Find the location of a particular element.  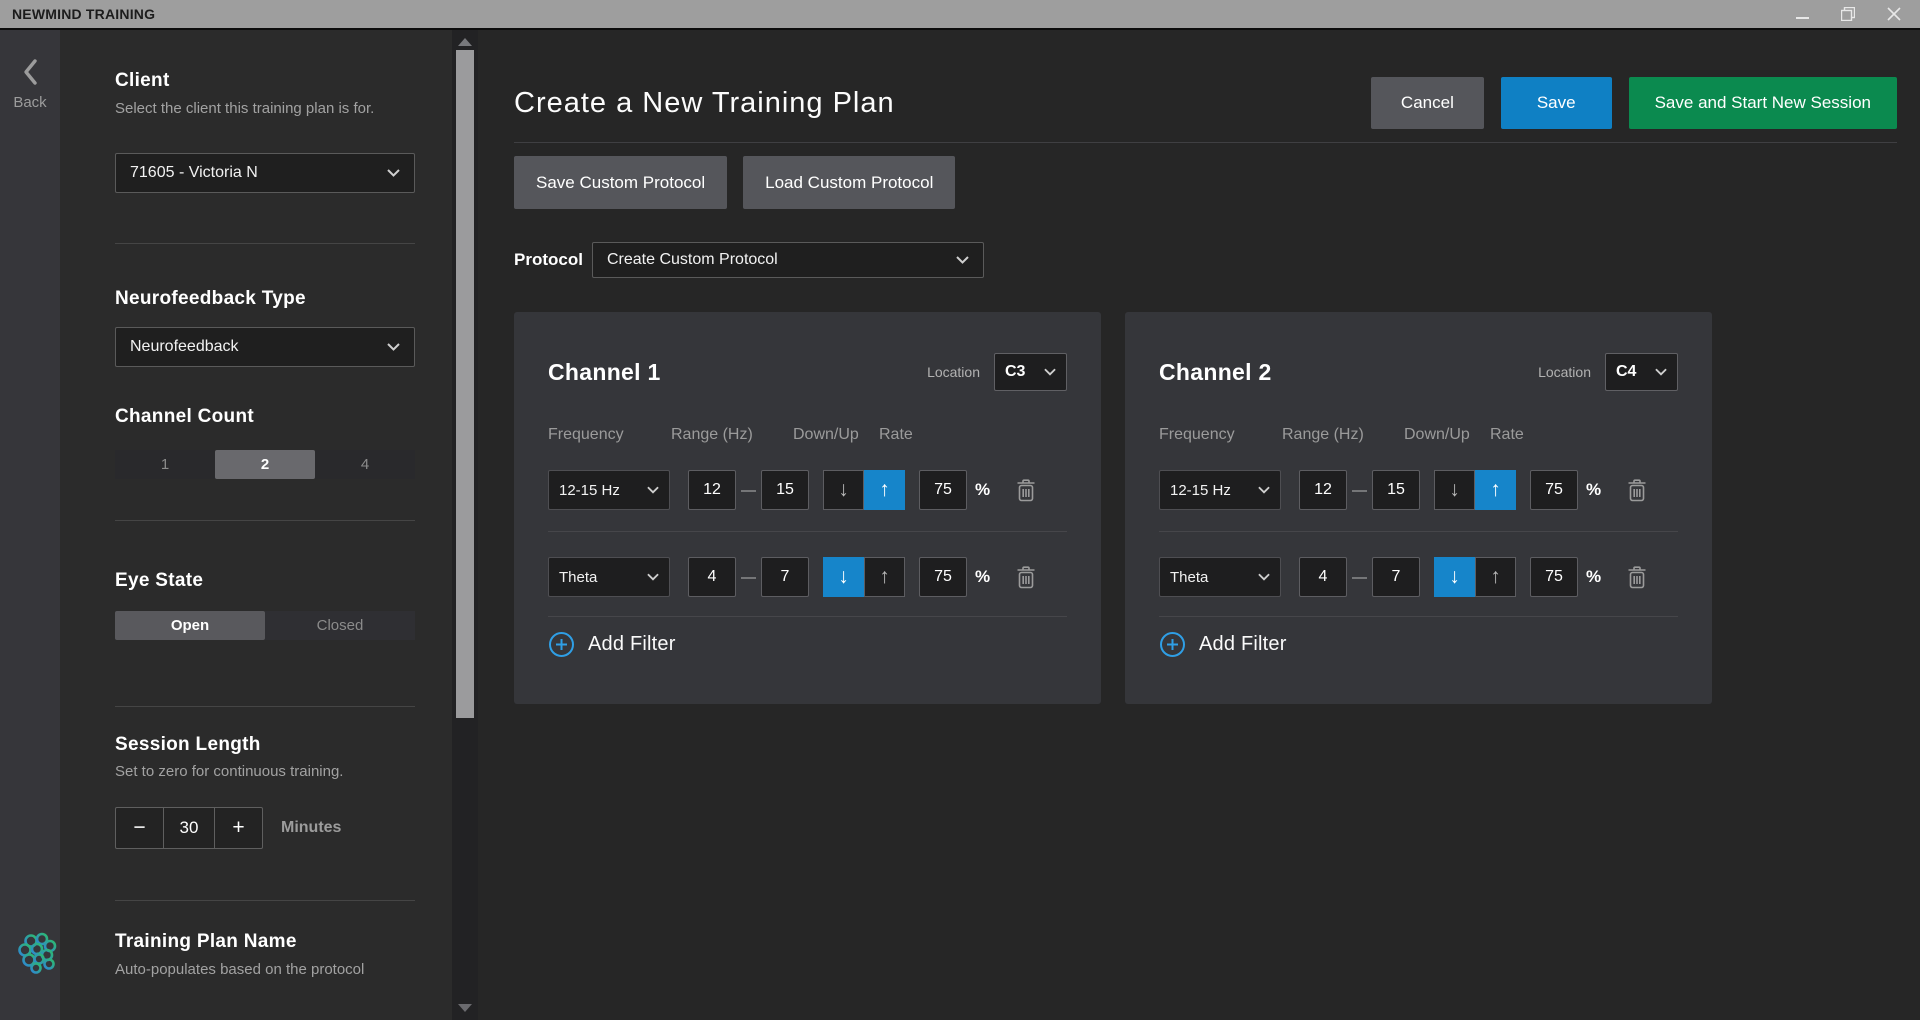

downup-column-header: Down/Up is located at coordinates (826, 434).